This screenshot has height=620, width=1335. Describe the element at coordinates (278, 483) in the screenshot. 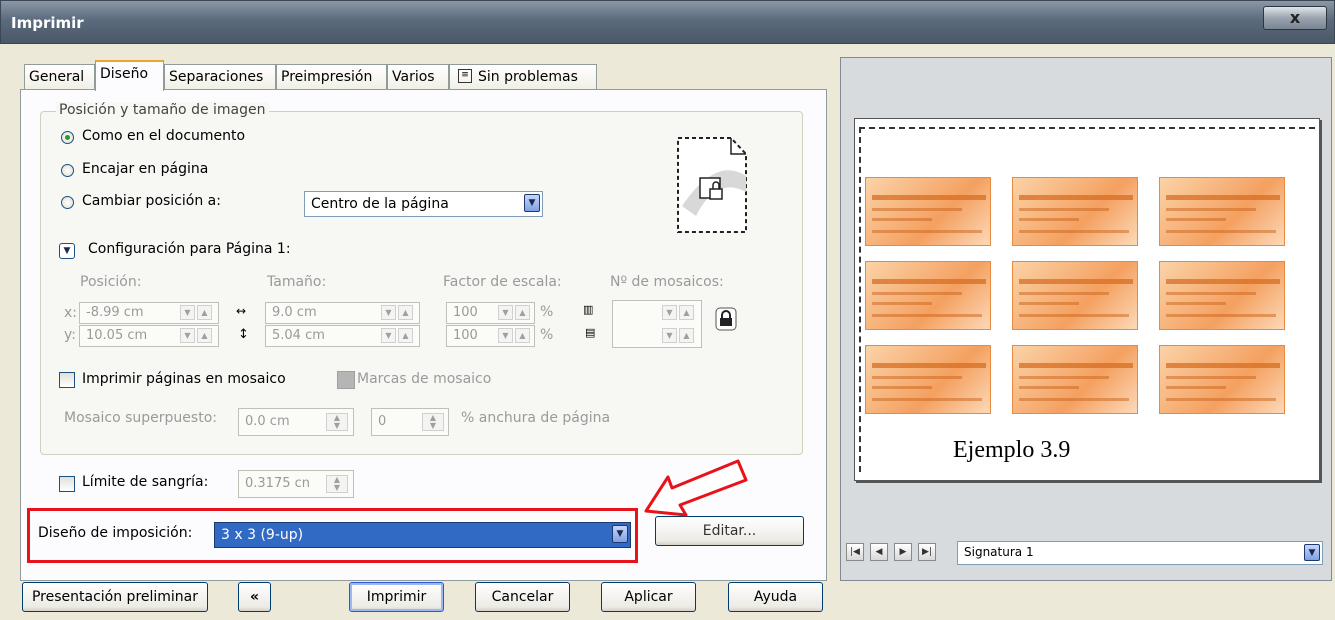

I see `bleed-value: 0.3175 cn` at that location.